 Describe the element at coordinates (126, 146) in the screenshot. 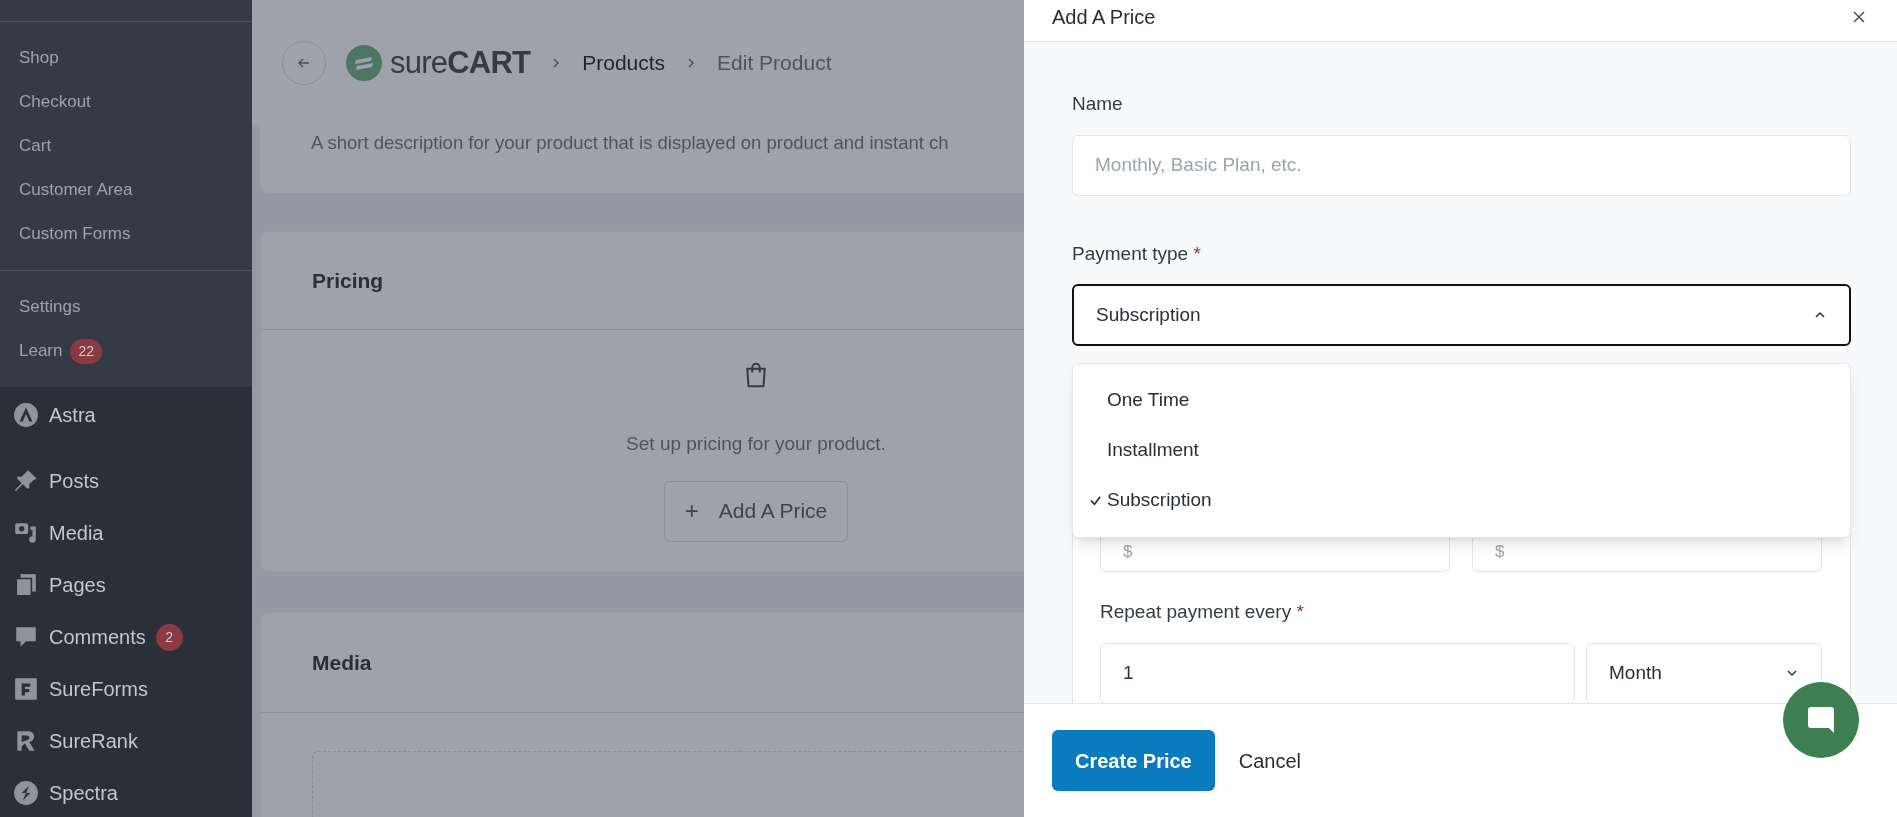

I see `sidebar-submenu-item: Cart` at that location.